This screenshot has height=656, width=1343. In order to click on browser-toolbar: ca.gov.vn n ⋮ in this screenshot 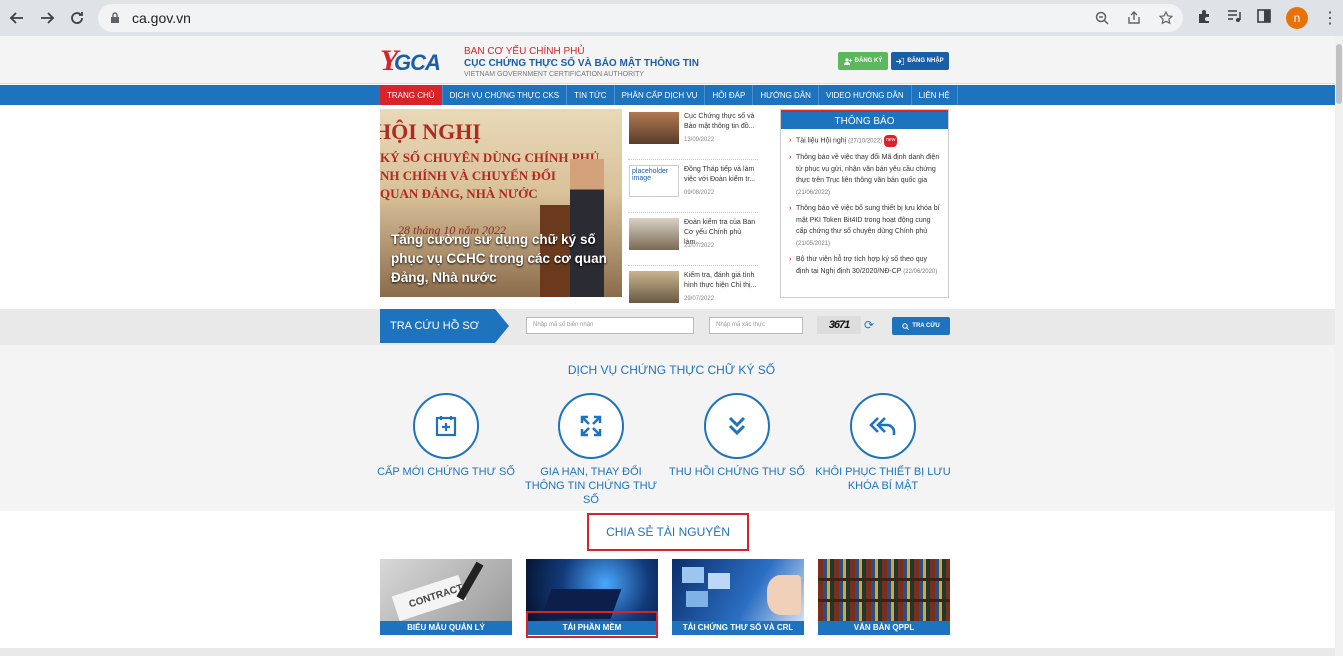, I will do `click(671, 18)`.